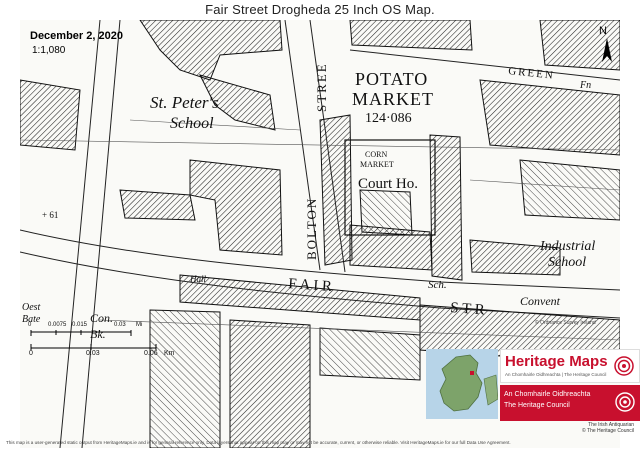 Image resolution: width=640 pixels, height=452 pixels. What do you see at coordinates (603, 31) in the screenshot?
I see `compass-letter: N` at bounding box center [603, 31].